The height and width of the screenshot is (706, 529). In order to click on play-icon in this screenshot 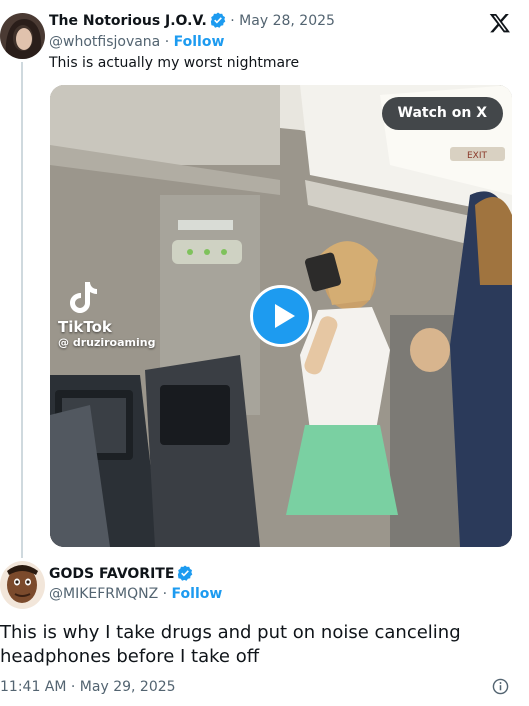, I will do `click(281, 316)`.